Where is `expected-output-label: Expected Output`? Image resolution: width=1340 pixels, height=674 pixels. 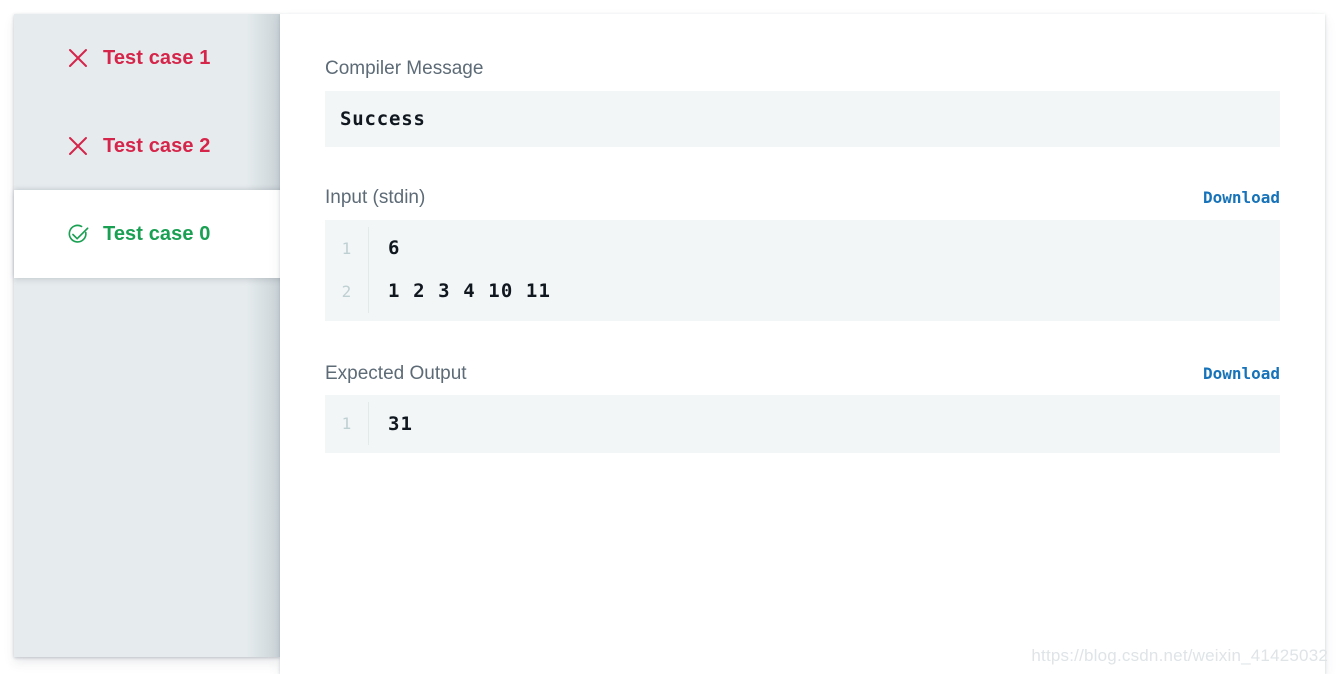 expected-output-label: Expected Output is located at coordinates (396, 373).